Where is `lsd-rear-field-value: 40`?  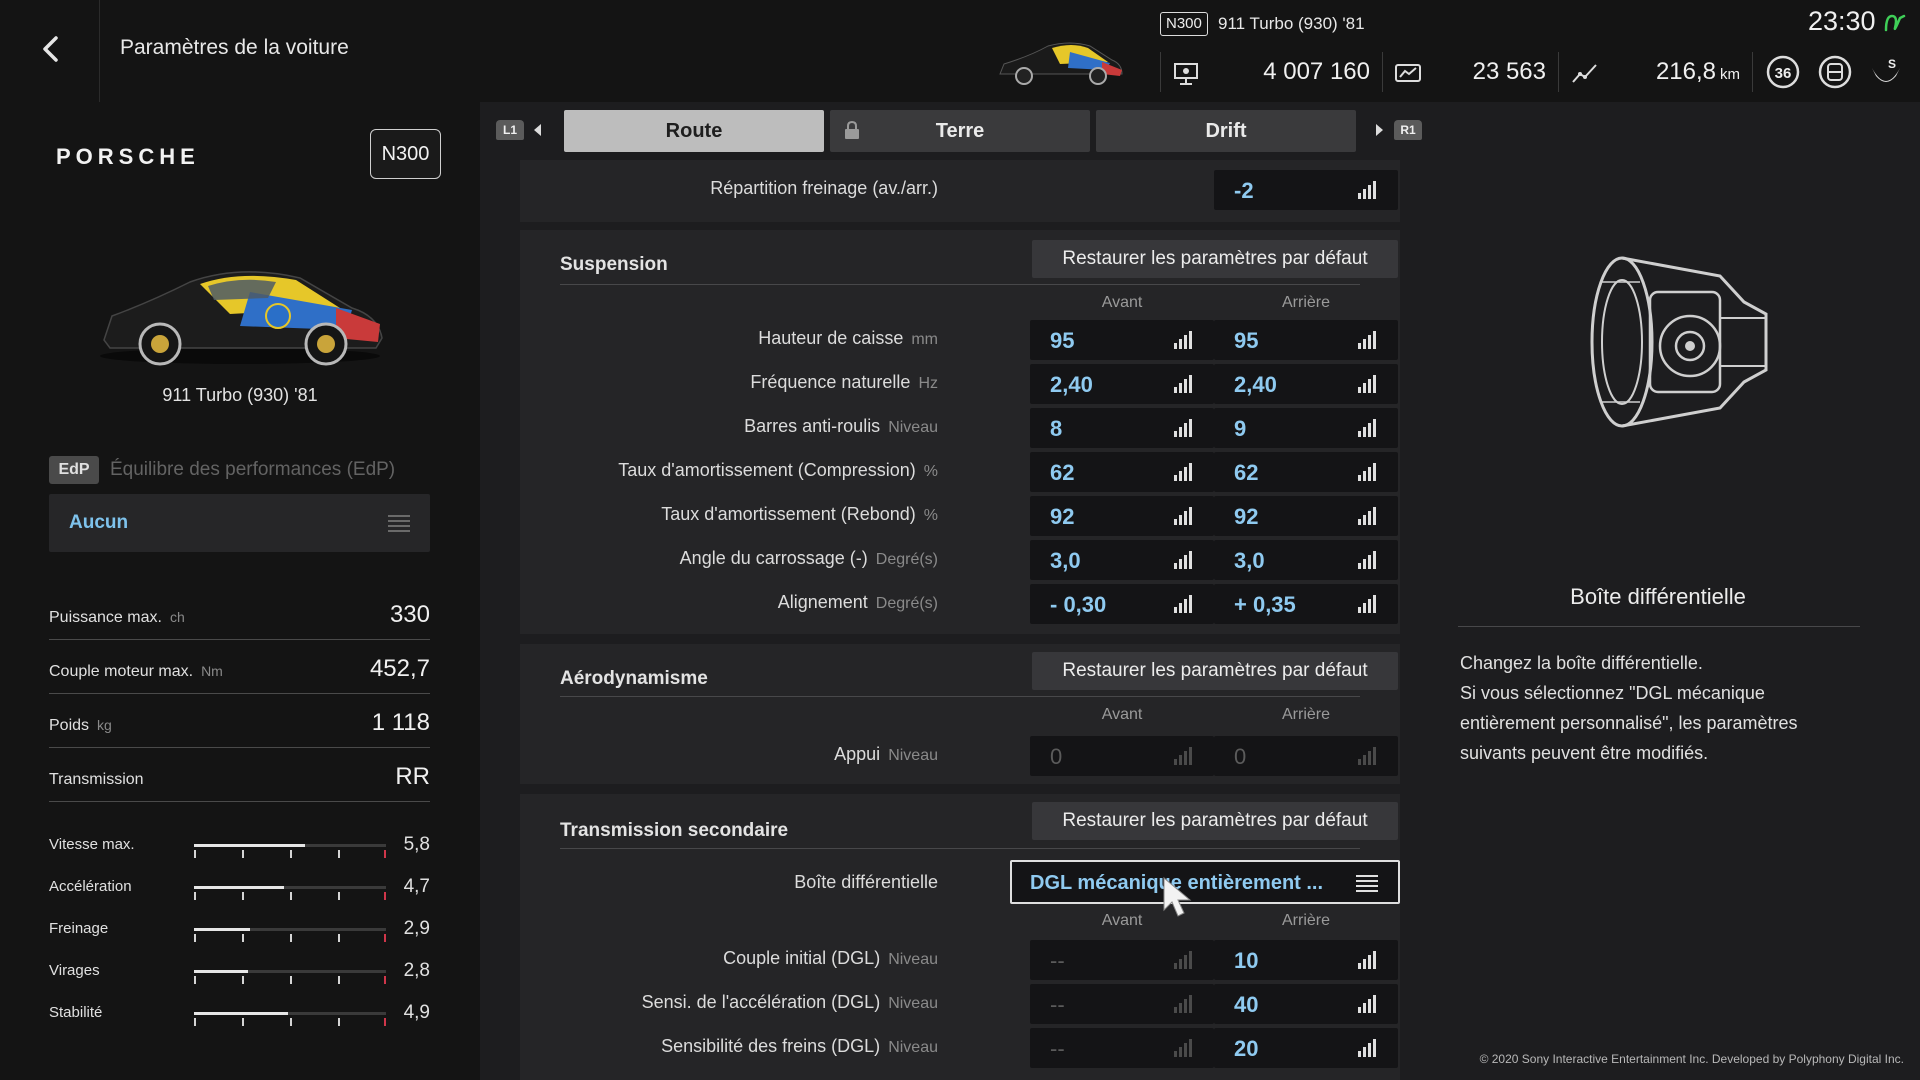
lsd-rear-field-value: 40 is located at coordinates (1246, 1004).